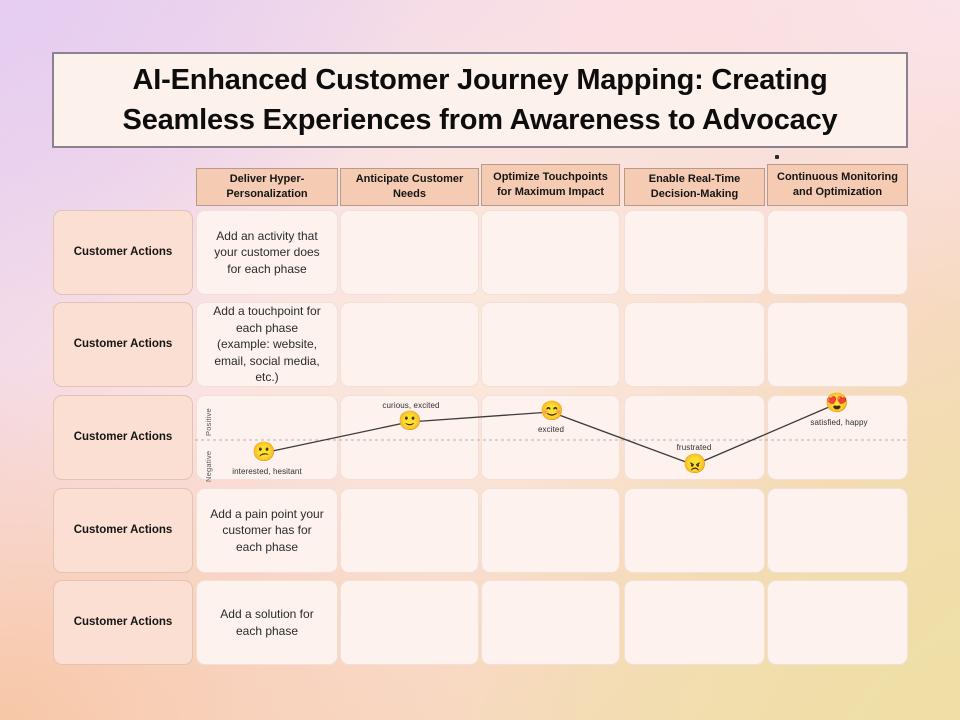  What do you see at coordinates (837, 344) in the screenshot?
I see `cell-r2-c5` at bounding box center [837, 344].